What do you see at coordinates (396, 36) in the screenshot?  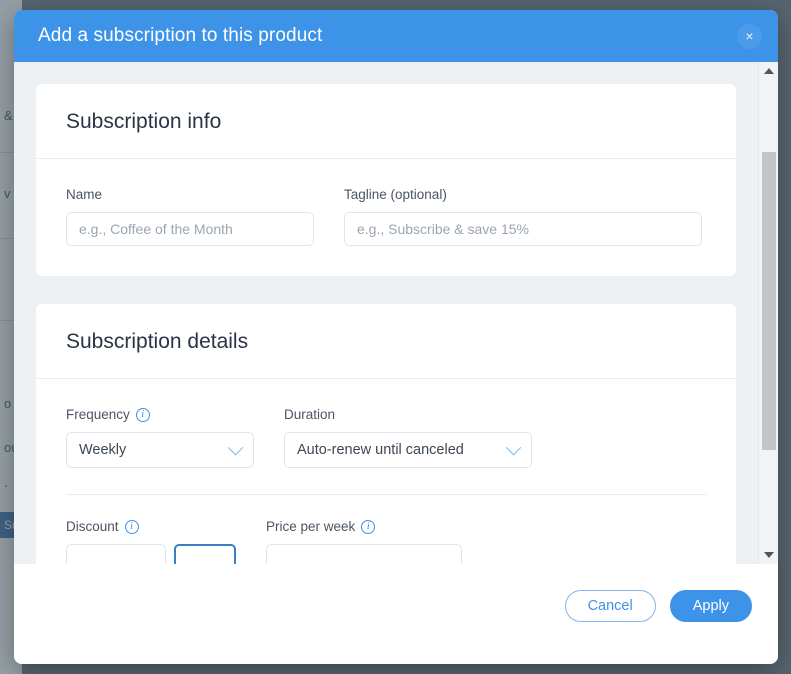 I see `modal-header: Add a subscription to this product ×` at bounding box center [396, 36].